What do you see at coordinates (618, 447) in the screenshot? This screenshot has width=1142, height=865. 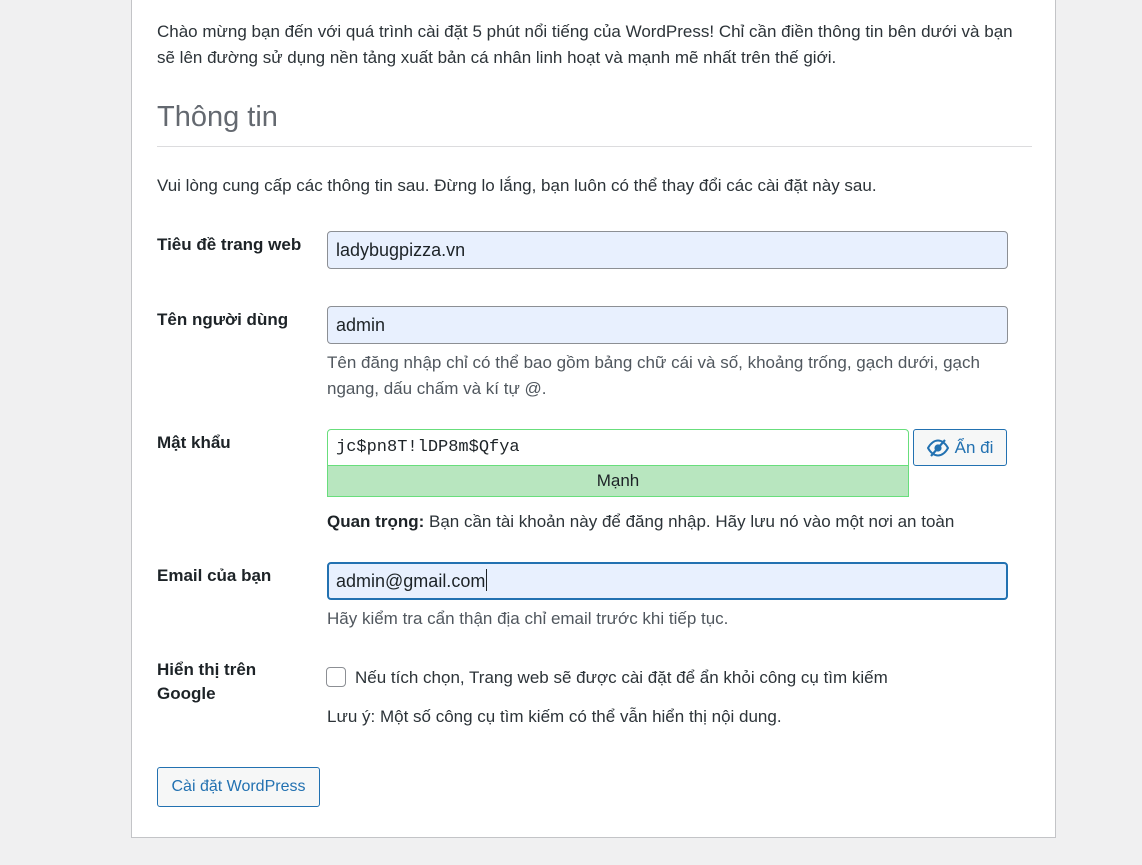 I see `password-input: jc$pn8T!lDP8m$Qfya` at bounding box center [618, 447].